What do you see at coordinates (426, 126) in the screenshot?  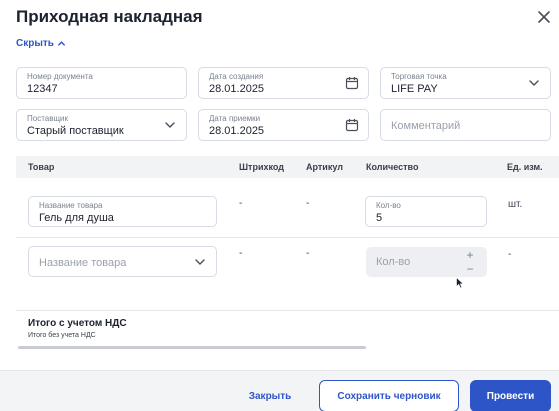 I see `comment-placeholder: Комментарий` at bounding box center [426, 126].